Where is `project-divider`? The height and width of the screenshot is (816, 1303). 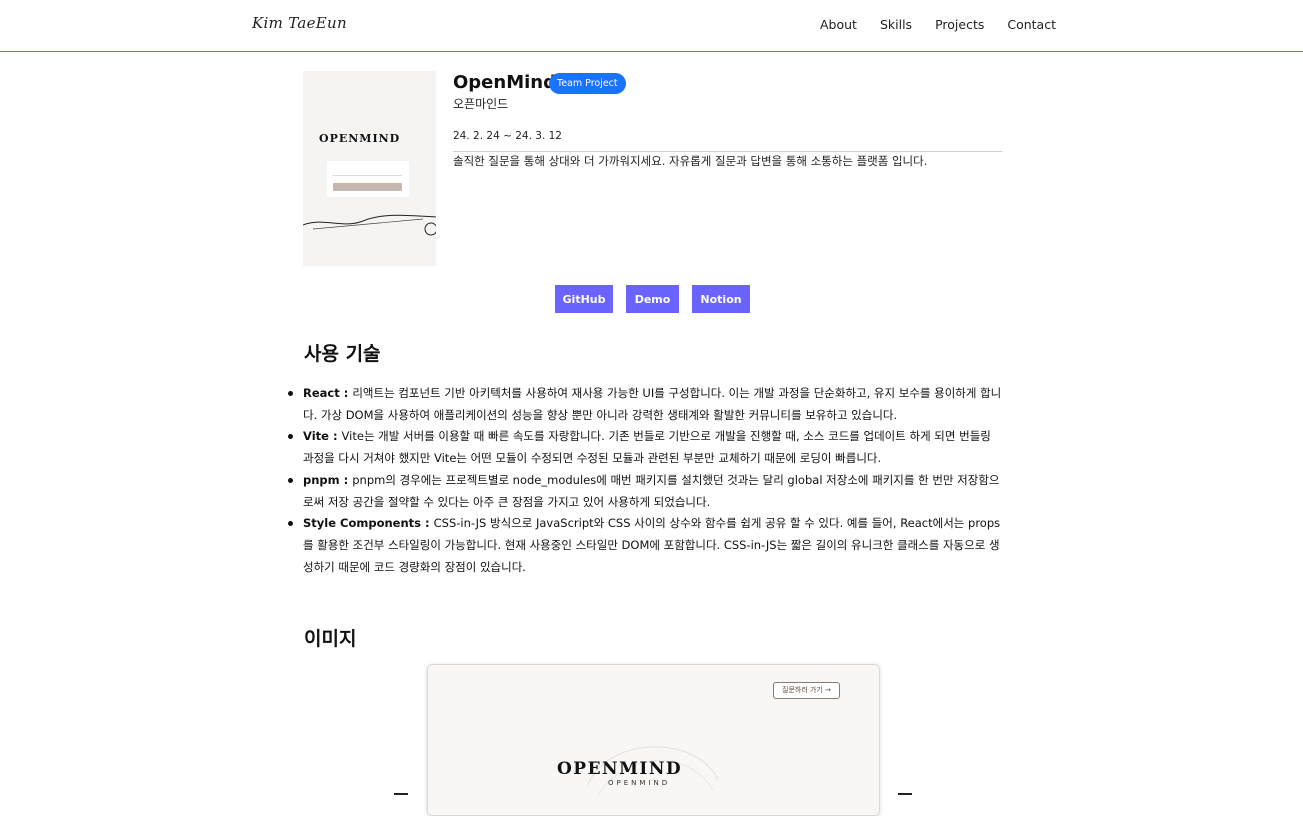 project-divider is located at coordinates (727, 151).